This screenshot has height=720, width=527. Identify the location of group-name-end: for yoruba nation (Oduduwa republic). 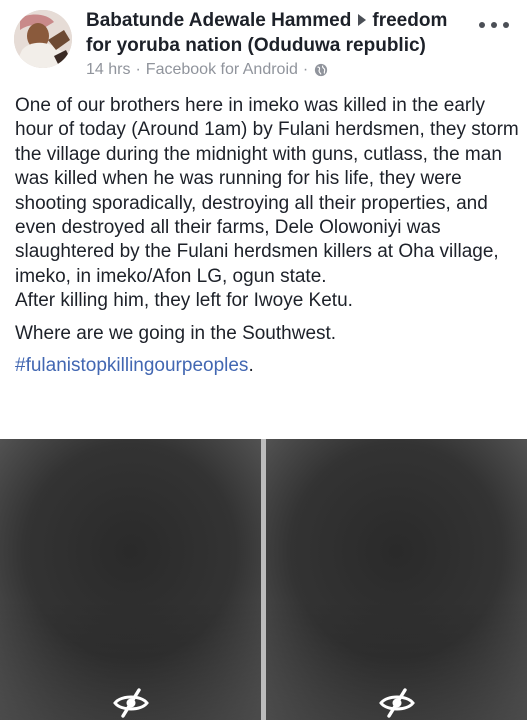
(256, 45).